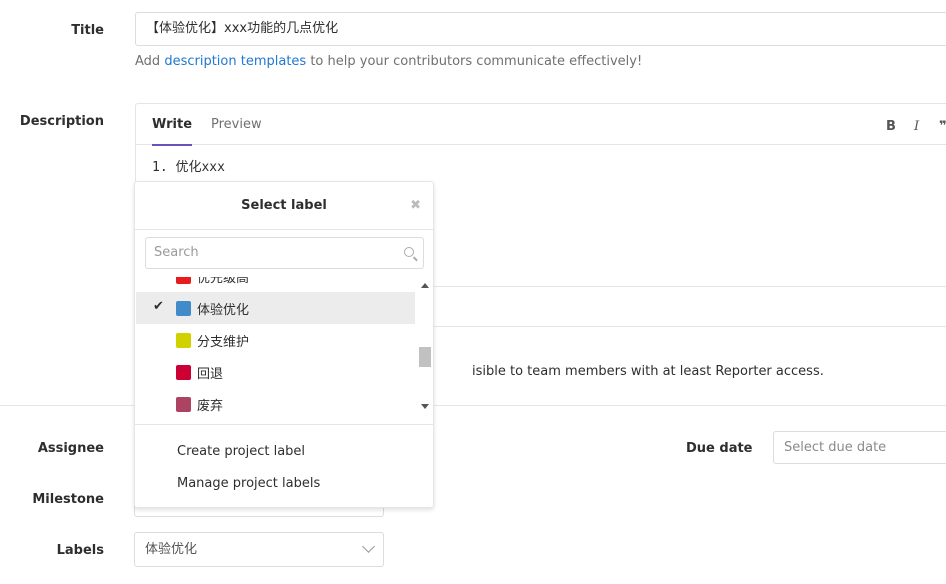 This screenshot has width=946, height=584. I want to click on description-templates-link: description templates, so click(235, 61).